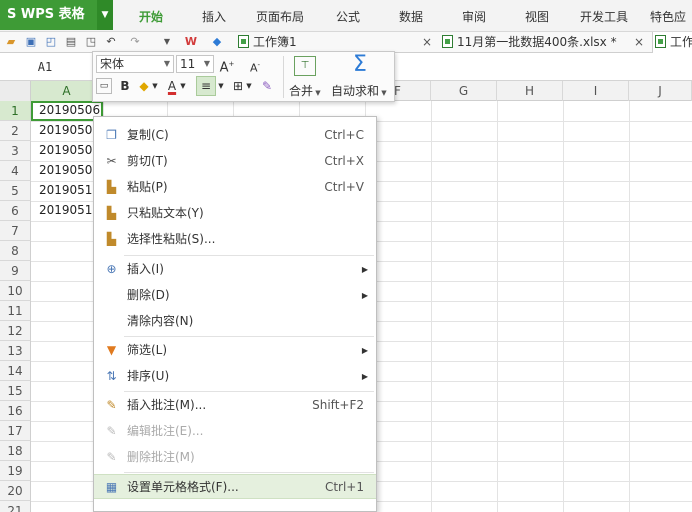 This screenshot has height=512, width=692. Describe the element at coordinates (135, 64) in the screenshot. I see `font-name-select: 宋体 ▼` at that location.